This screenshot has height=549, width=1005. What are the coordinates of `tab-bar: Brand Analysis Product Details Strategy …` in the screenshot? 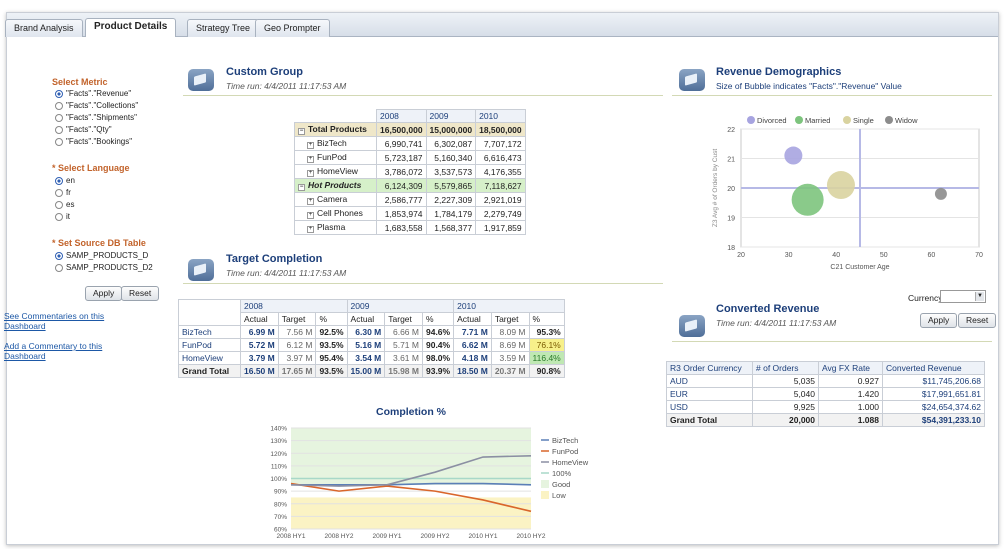 It's located at (501, 25).